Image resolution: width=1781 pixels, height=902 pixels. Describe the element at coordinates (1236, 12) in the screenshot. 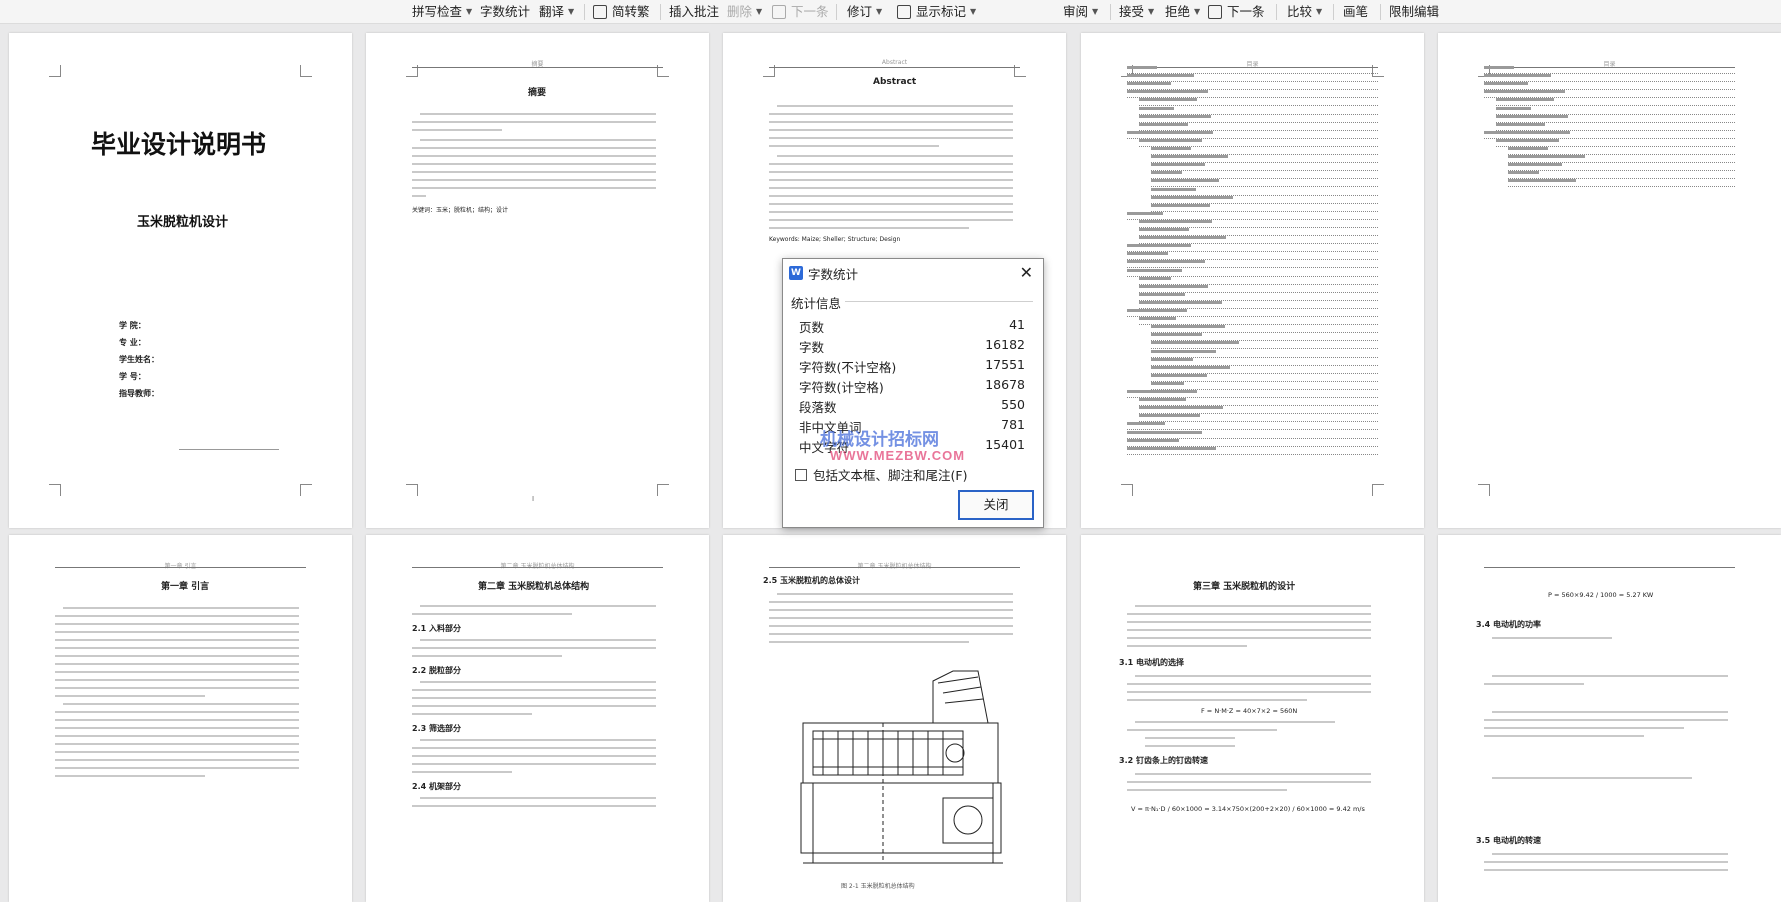

I see `next-change-button: 下一条` at that location.